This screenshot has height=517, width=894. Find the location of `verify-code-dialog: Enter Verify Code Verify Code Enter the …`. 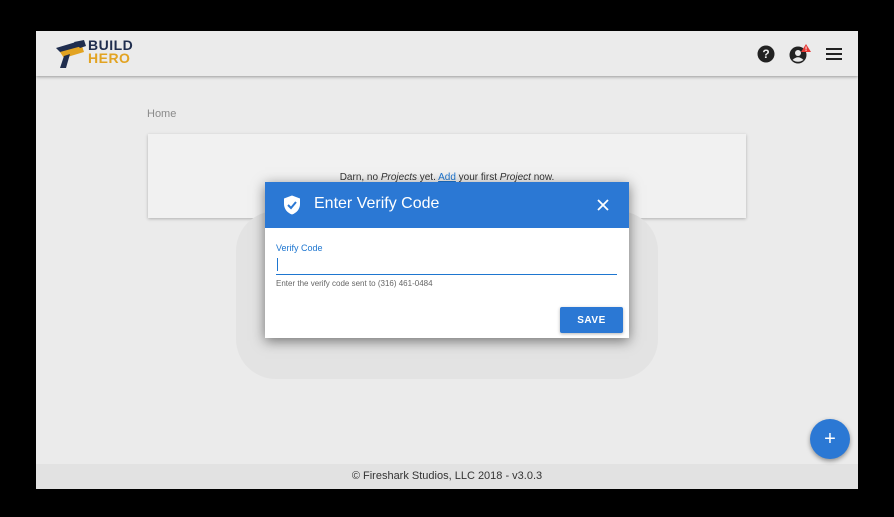

verify-code-dialog: Enter Verify Code Verify Code Enter the … is located at coordinates (447, 260).